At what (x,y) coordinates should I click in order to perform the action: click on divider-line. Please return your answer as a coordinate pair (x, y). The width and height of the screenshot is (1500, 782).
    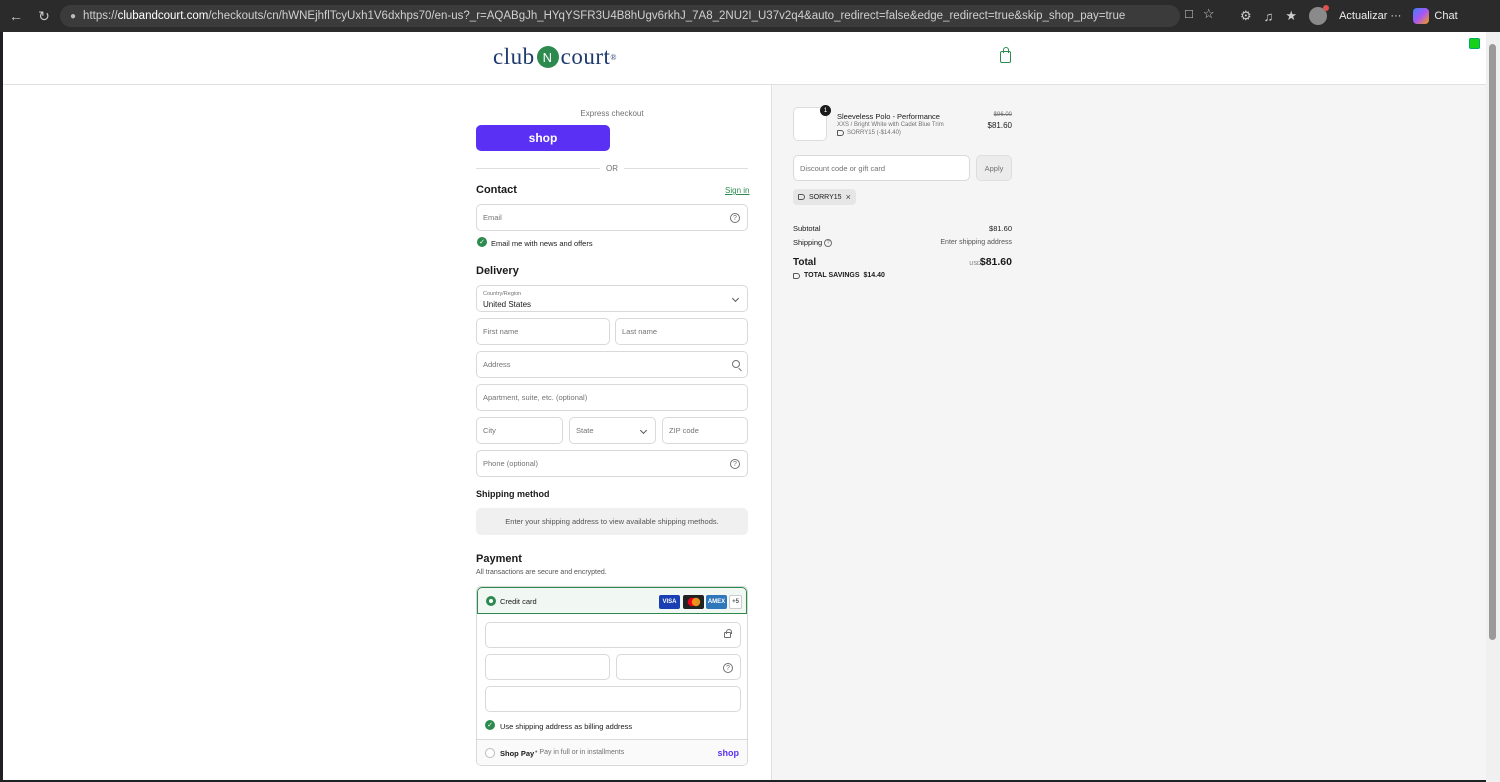
    Looking at the image, I should click on (686, 168).